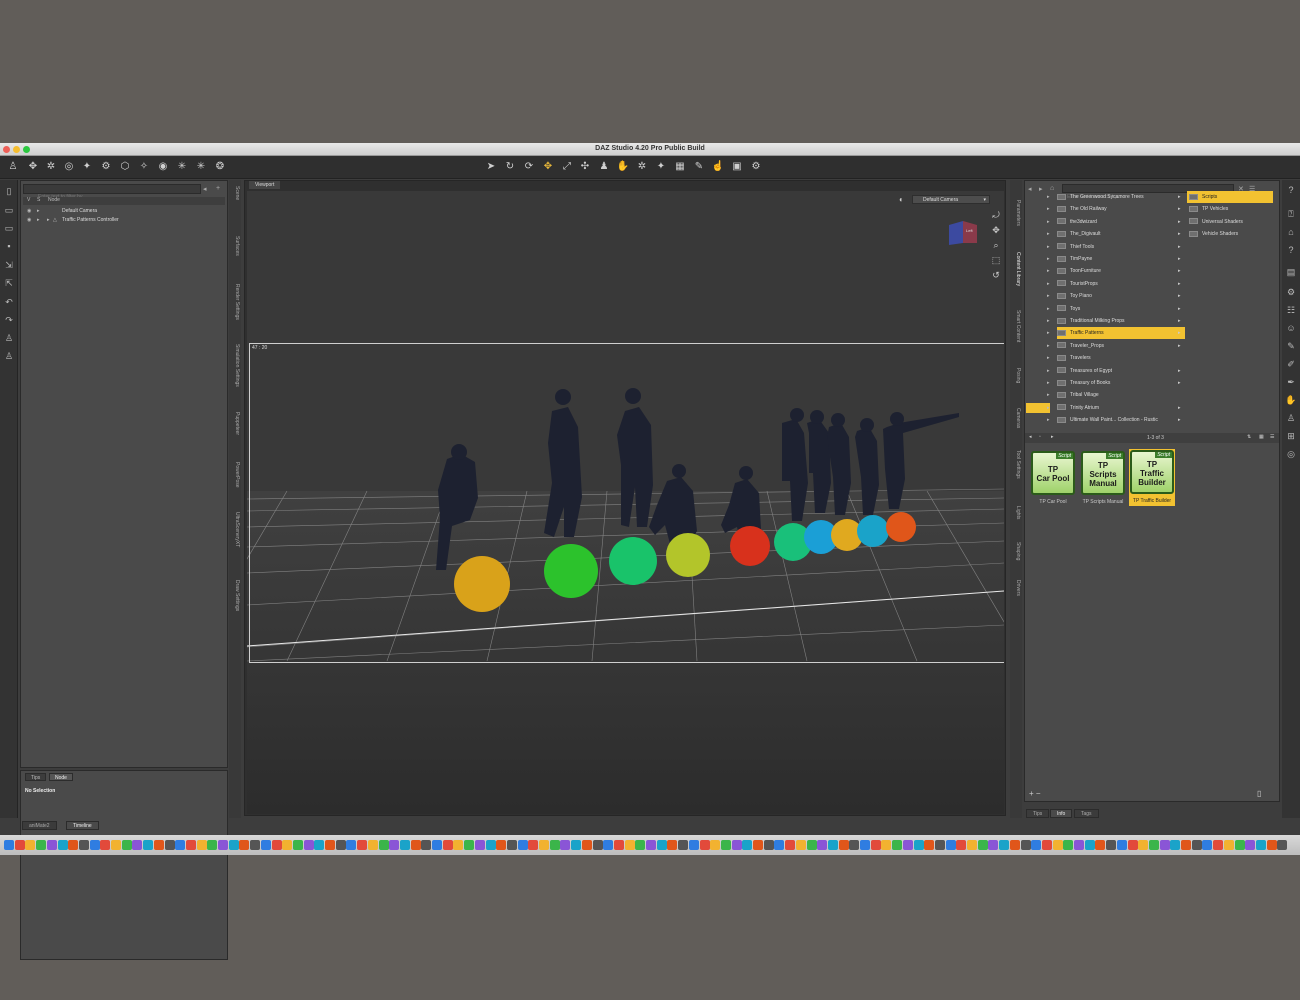  I want to click on sort-icon: ⇅, so click(1249, 437).